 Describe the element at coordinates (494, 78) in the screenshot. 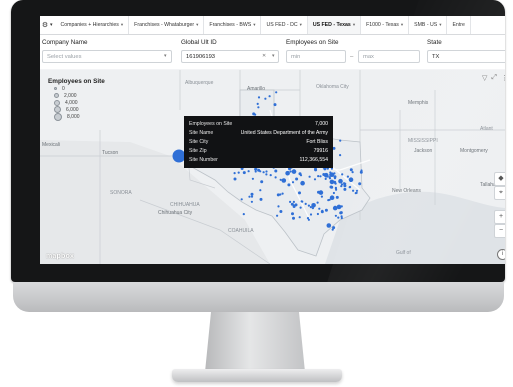

I see `expand-icon: ⤢` at that location.